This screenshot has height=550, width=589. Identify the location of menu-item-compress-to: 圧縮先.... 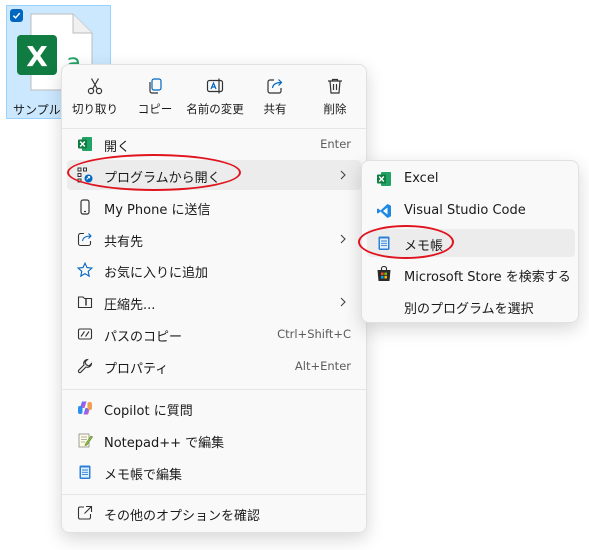
(214, 302).